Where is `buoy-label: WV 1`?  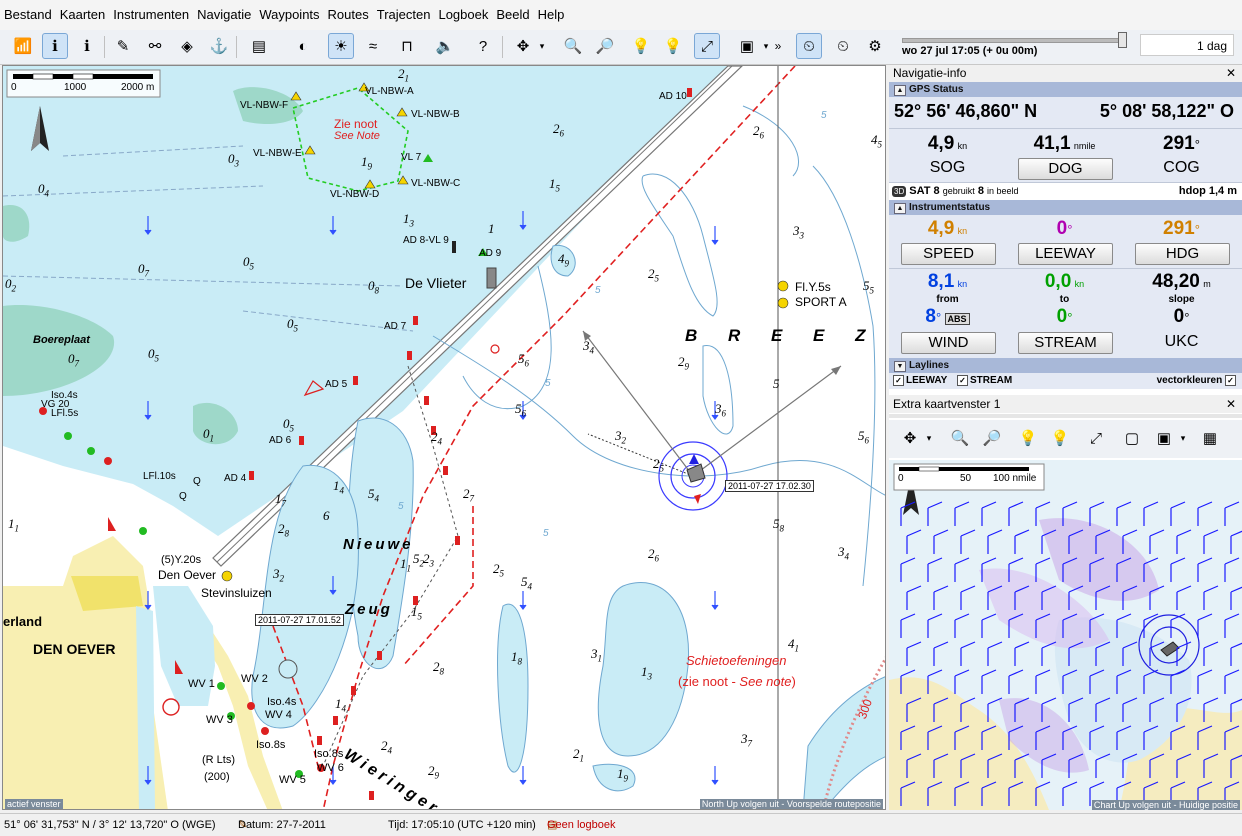 buoy-label: WV 1 is located at coordinates (201, 684).